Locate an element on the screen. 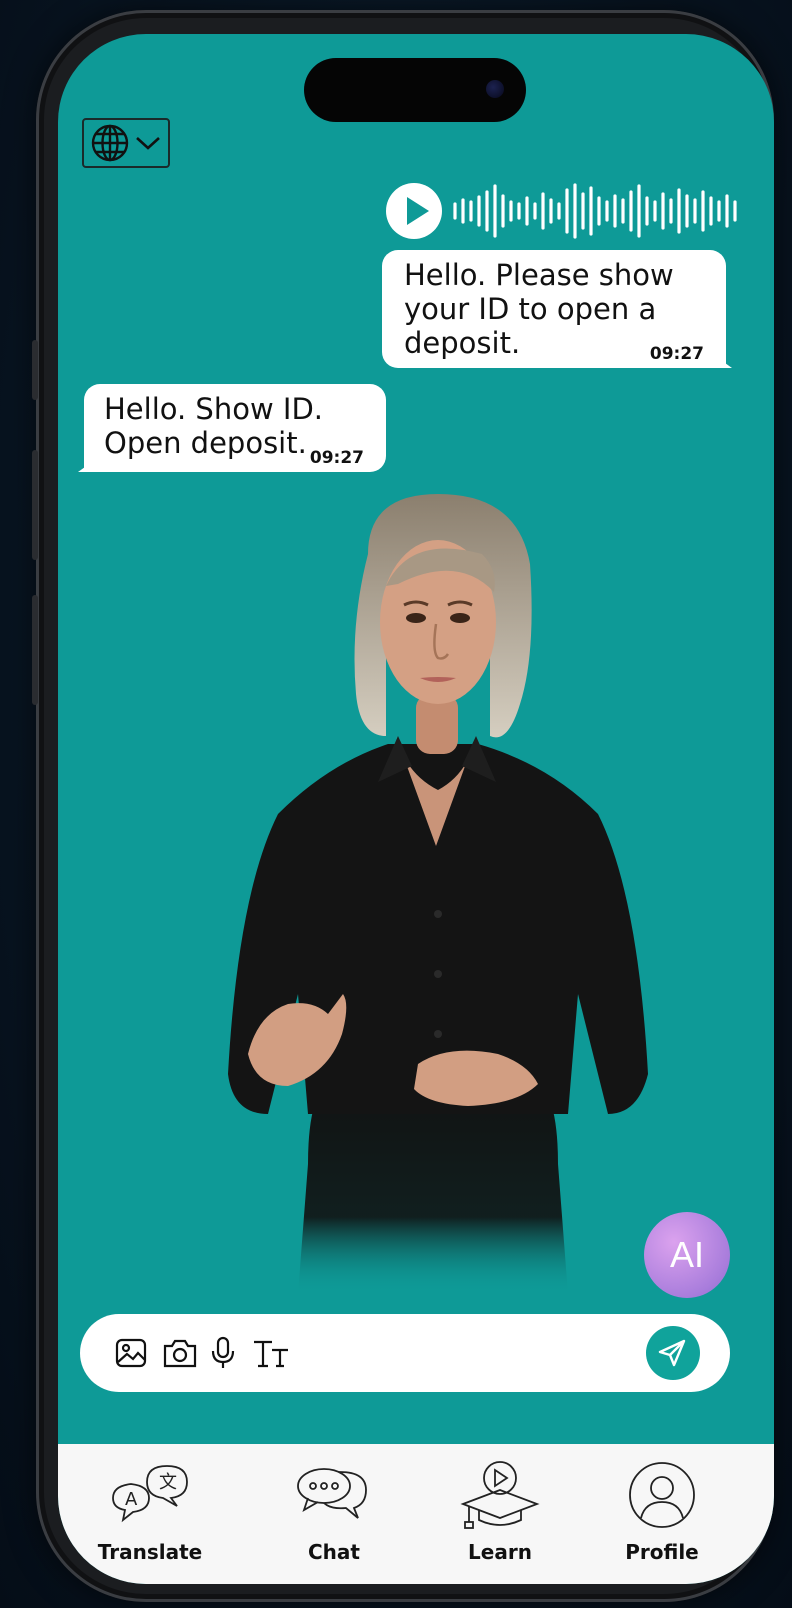 This screenshot has height=1608, width=792. translate-icon: A 文 is located at coordinates (150, 1494).